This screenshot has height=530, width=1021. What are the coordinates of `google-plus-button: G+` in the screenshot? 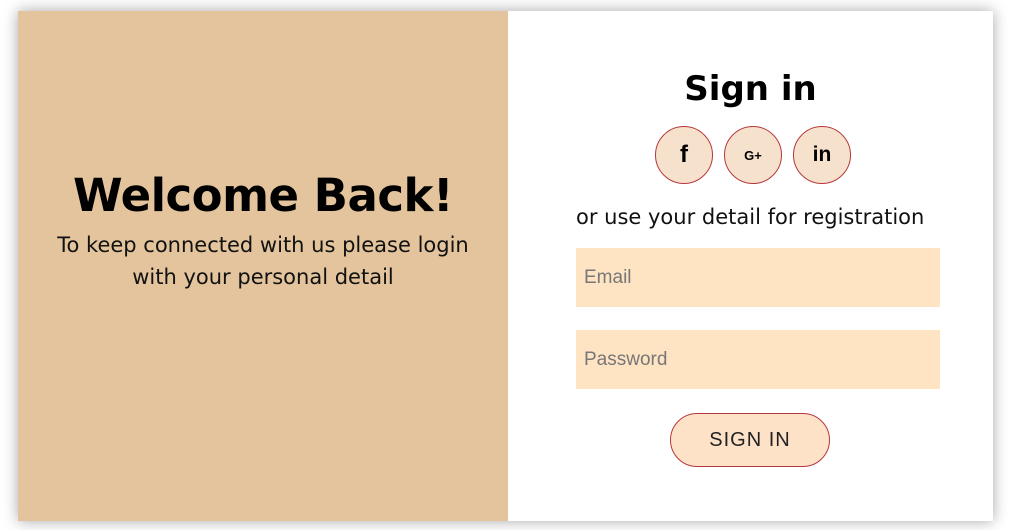 It's located at (753, 155).